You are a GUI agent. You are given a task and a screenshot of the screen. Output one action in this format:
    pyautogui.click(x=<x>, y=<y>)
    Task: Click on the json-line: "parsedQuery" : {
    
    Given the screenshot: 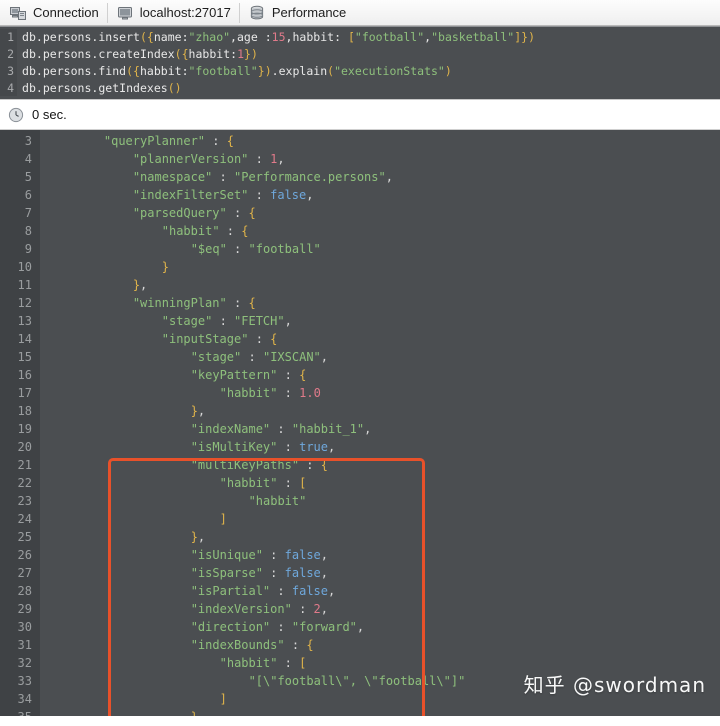 What is the action you would take?
    pyautogui.click(x=194, y=213)
    